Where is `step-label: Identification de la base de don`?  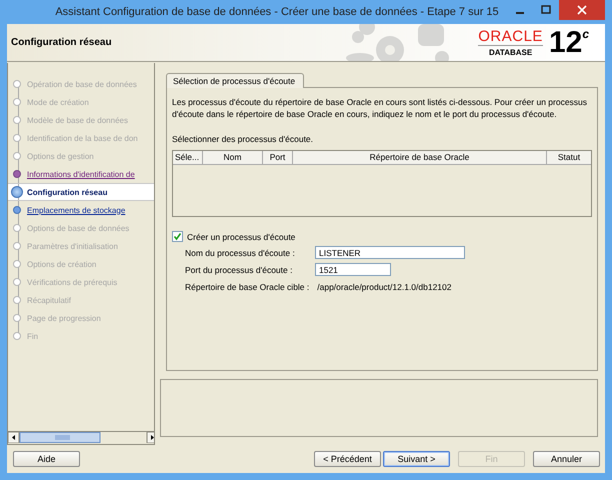
step-label: Identification de la base de don is located at coordinates (82, 138).